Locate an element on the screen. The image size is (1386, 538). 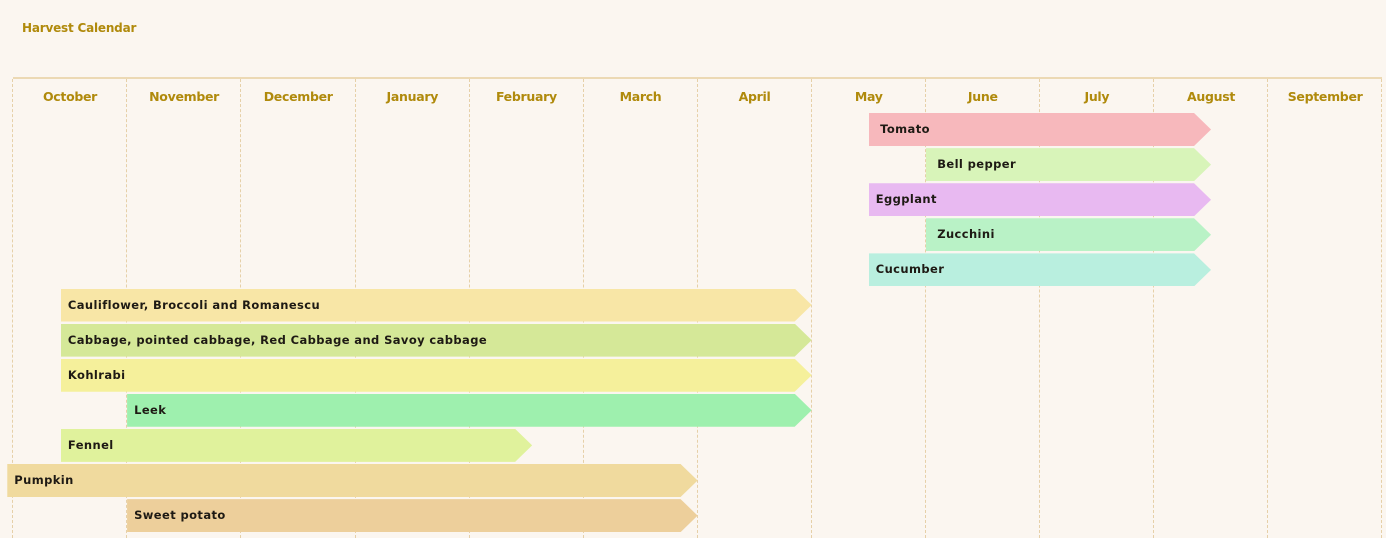
bar-label: Eggplant is located at coordinates (906, 199).